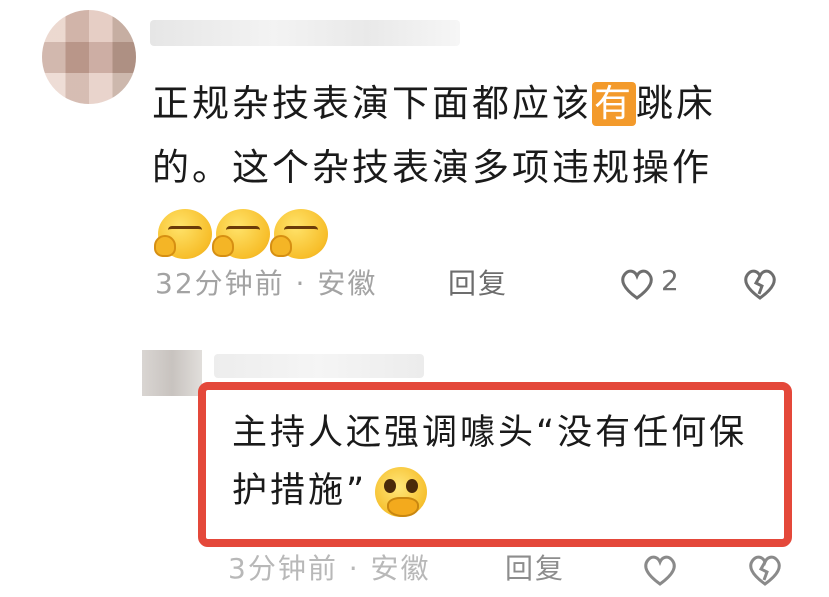  What do you see at coordinates (490, 462) in the screenshot?
I see `reply-text: 主持人还强调噱头“没有任何保护措施”` at bounding box center [490, 462].